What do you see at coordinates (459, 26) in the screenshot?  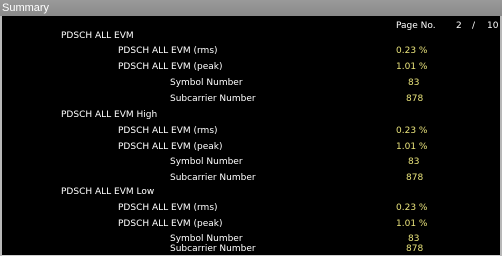 I see `page-current: 2` at bounding box center [459, 26].